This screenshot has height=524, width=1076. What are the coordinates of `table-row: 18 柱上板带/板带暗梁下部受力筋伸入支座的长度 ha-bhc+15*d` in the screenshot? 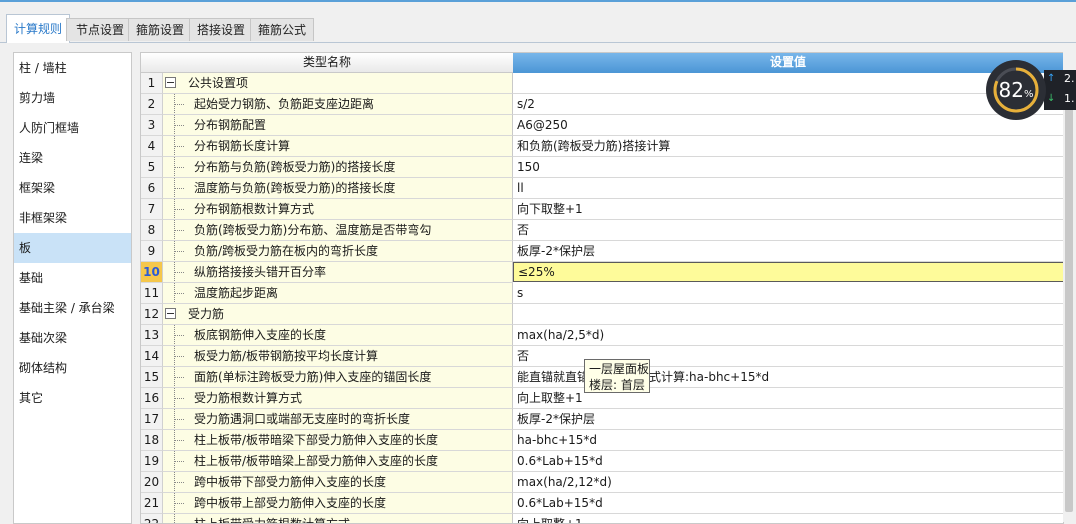 It's located at (602, 440).